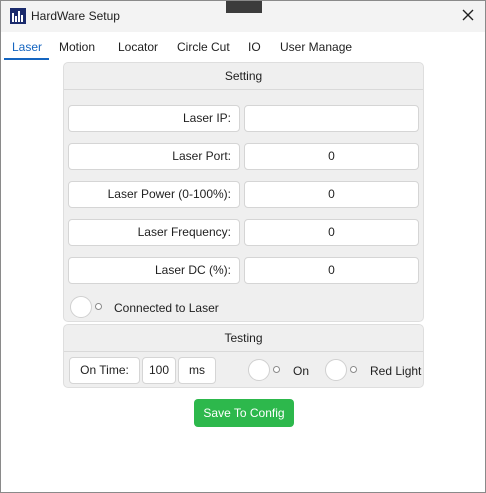 The image size is (486, 493). What do you see at coordinates (244, 7) in the screenshot?
I see `title-bar-notch` at bounding box center [244, 7].